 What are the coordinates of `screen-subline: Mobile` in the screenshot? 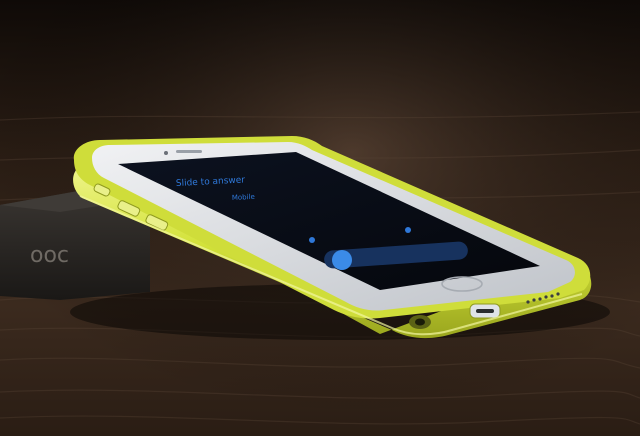 It's located at (243, 197).